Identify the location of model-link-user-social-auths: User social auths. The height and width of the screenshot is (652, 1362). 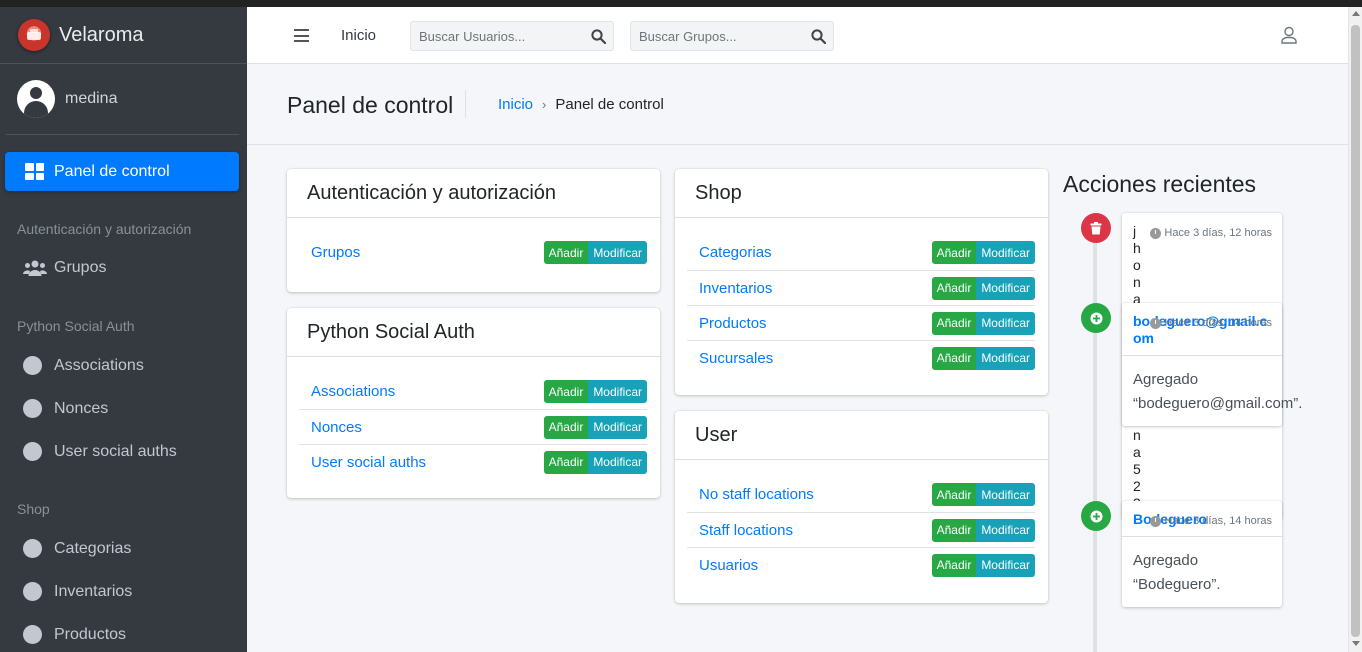
(368, 462).